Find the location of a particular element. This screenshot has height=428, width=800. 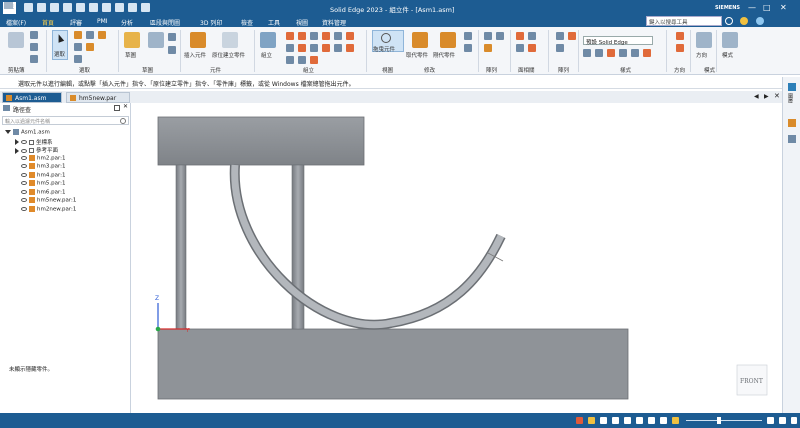

copy-small-icon is located at coordinates (34, 47).